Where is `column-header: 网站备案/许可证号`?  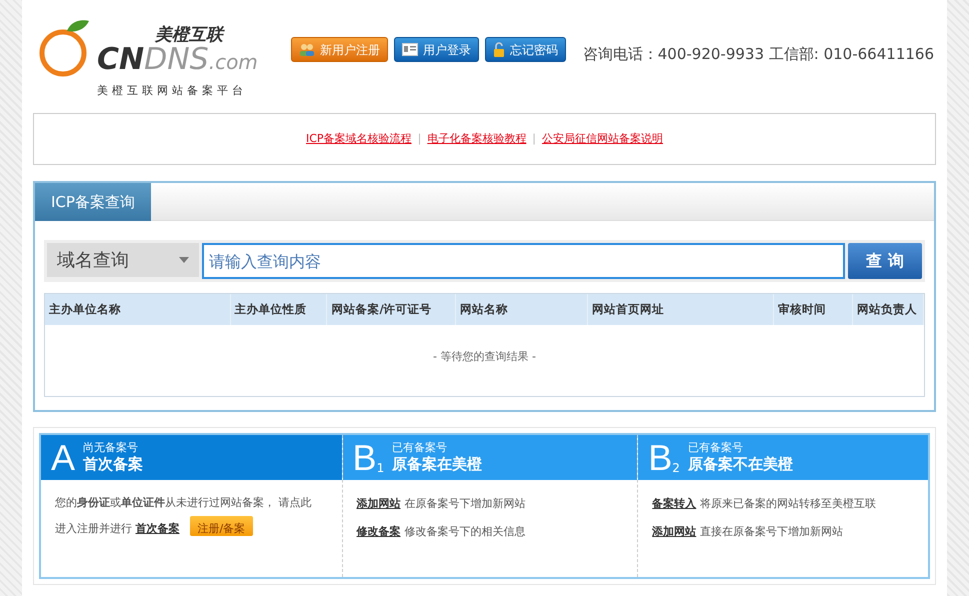 column-header: 网站备案/许可证号 is located at coordinates (391, 309).